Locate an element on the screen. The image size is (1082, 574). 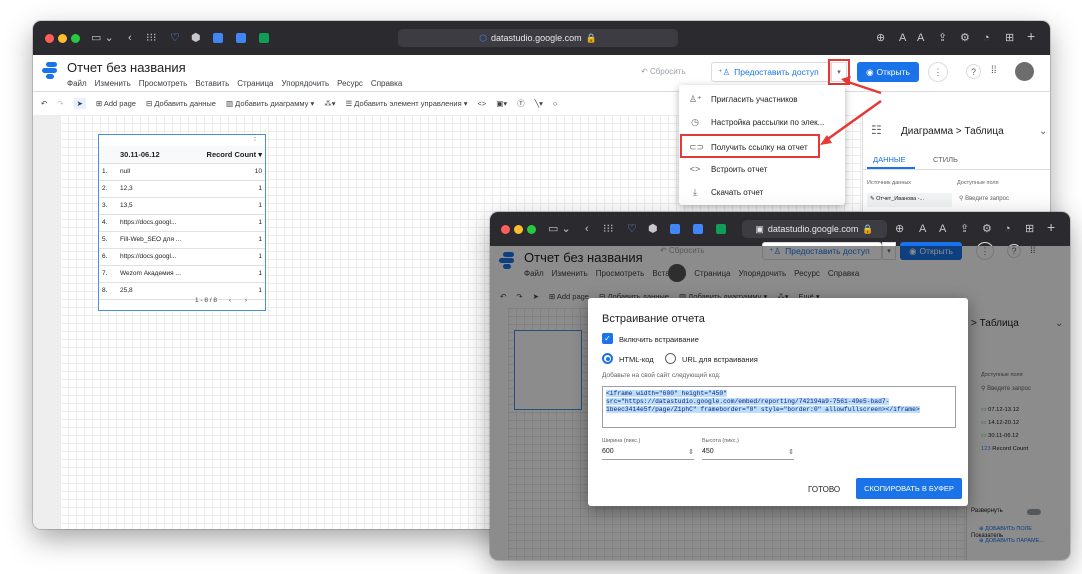
radio-url-label: URL для встраивания is located at coordinates (720, 359).